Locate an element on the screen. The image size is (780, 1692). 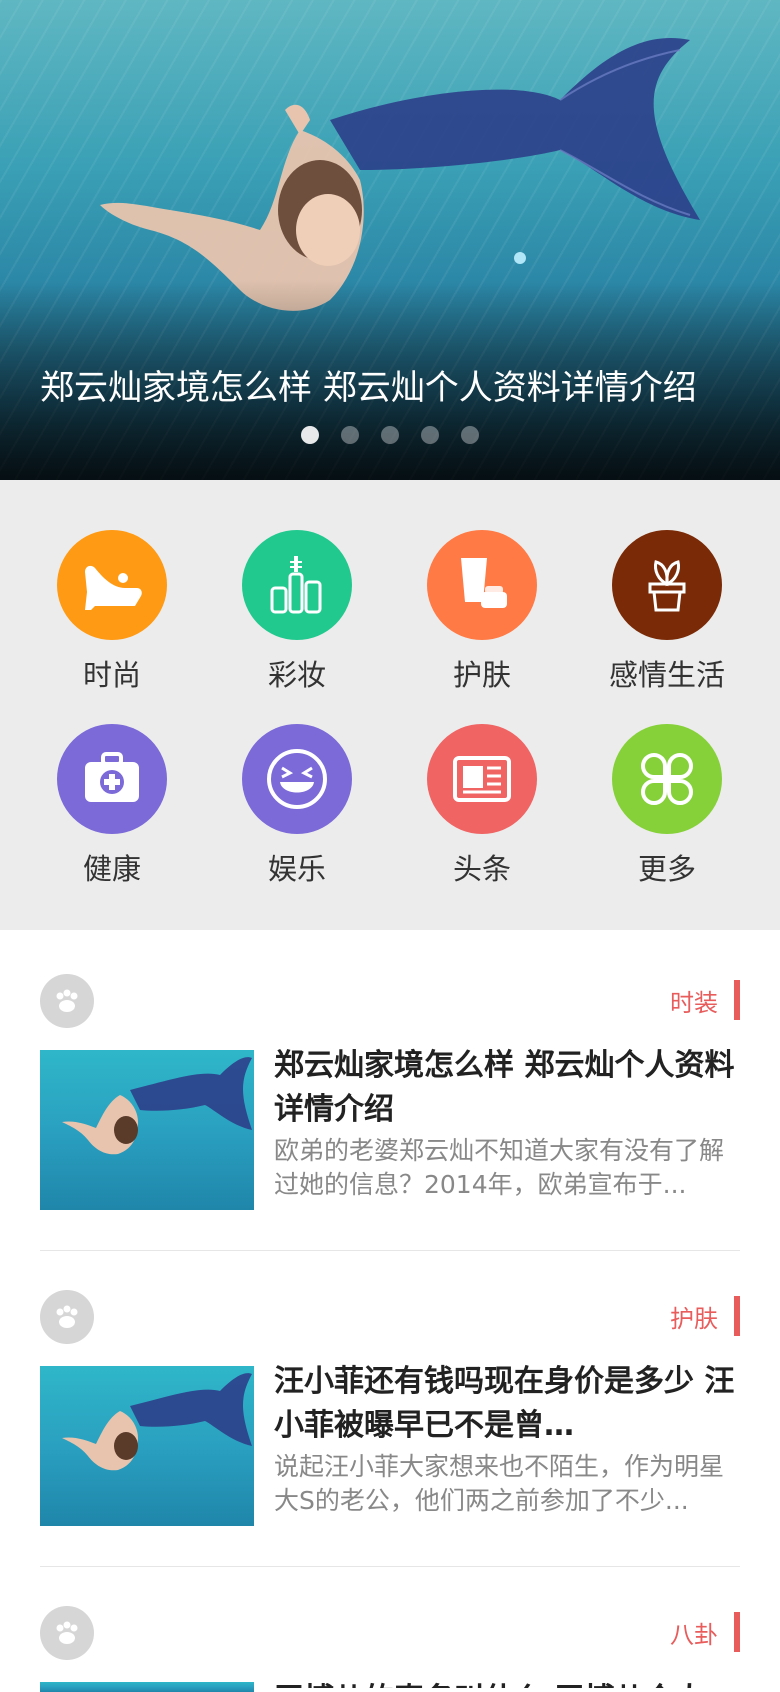
category-more: 更多 is located at coordinates (667, 806).